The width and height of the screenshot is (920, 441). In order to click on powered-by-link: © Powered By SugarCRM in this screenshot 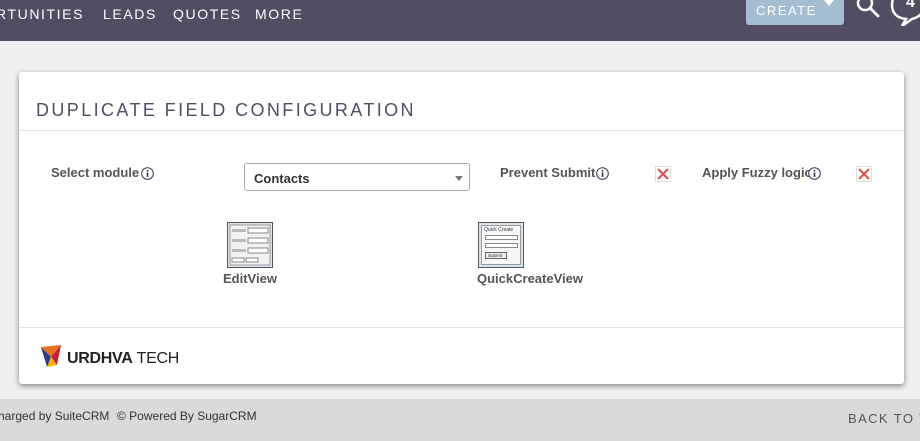, I will do `click(187, 416)`.